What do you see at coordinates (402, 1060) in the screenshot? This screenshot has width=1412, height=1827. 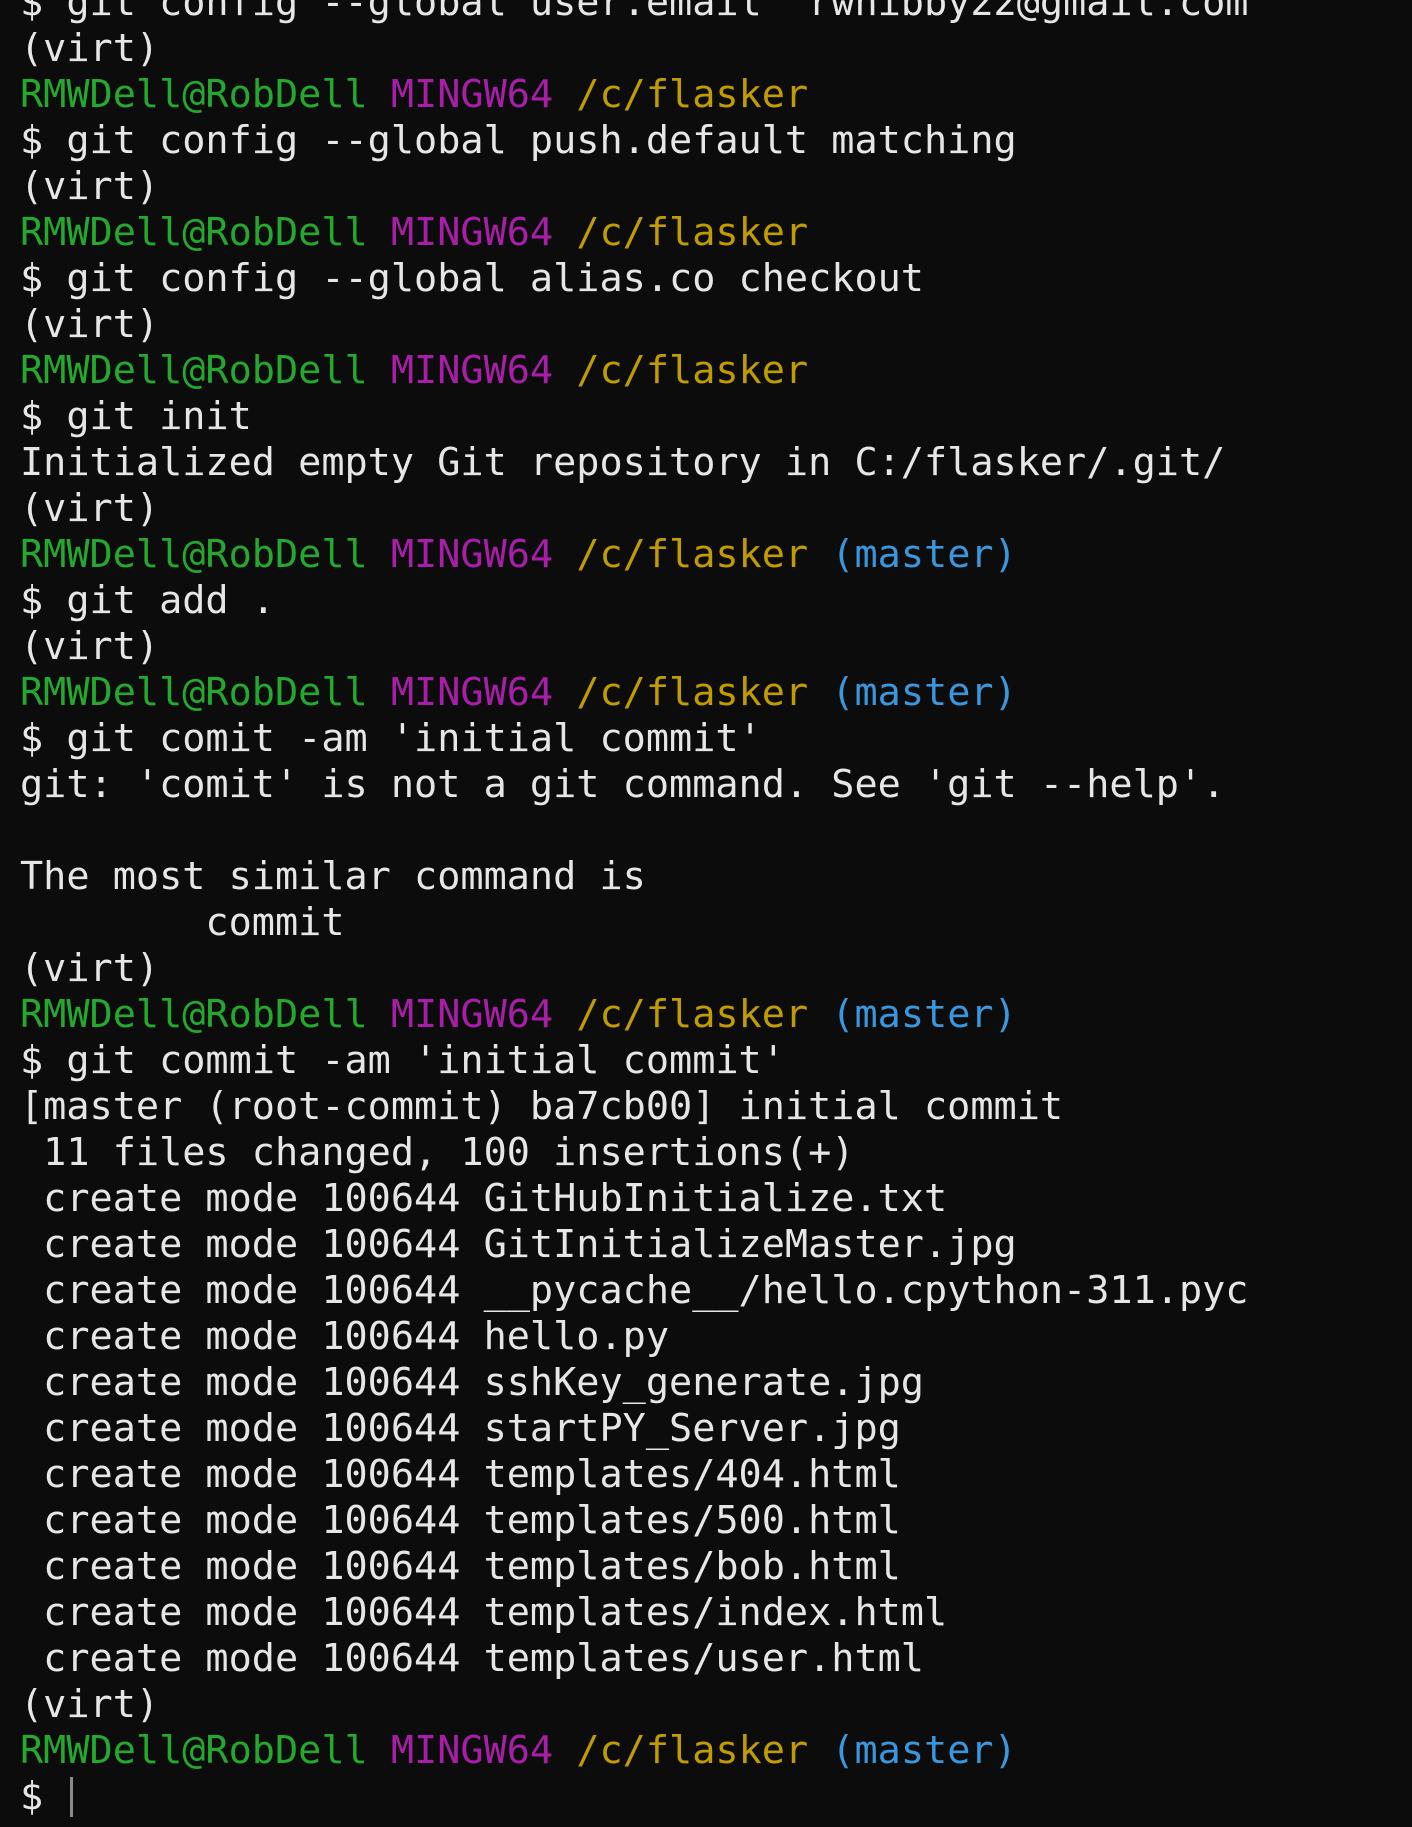 I see `command-line: $ git commit -am 'initial commit'` at bounding box center [402, 1060].